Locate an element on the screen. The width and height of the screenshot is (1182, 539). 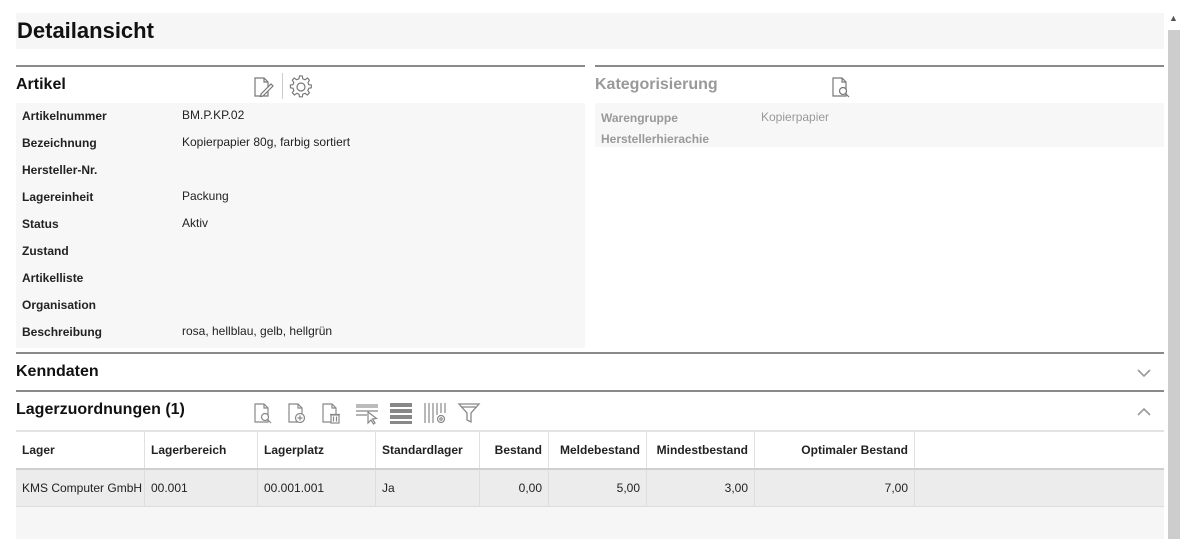
cell-lager: KMS Computer GmbH is located at coordinates (80, 488).